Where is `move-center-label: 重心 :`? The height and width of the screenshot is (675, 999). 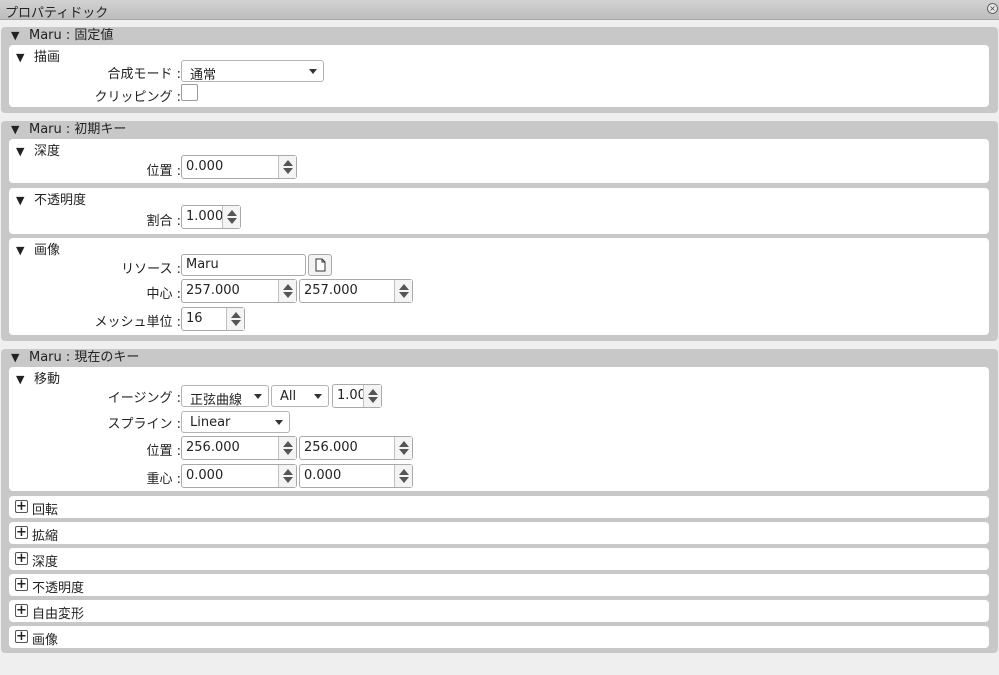 move-center-label: 重心 : is located at coordinates (163, 479).